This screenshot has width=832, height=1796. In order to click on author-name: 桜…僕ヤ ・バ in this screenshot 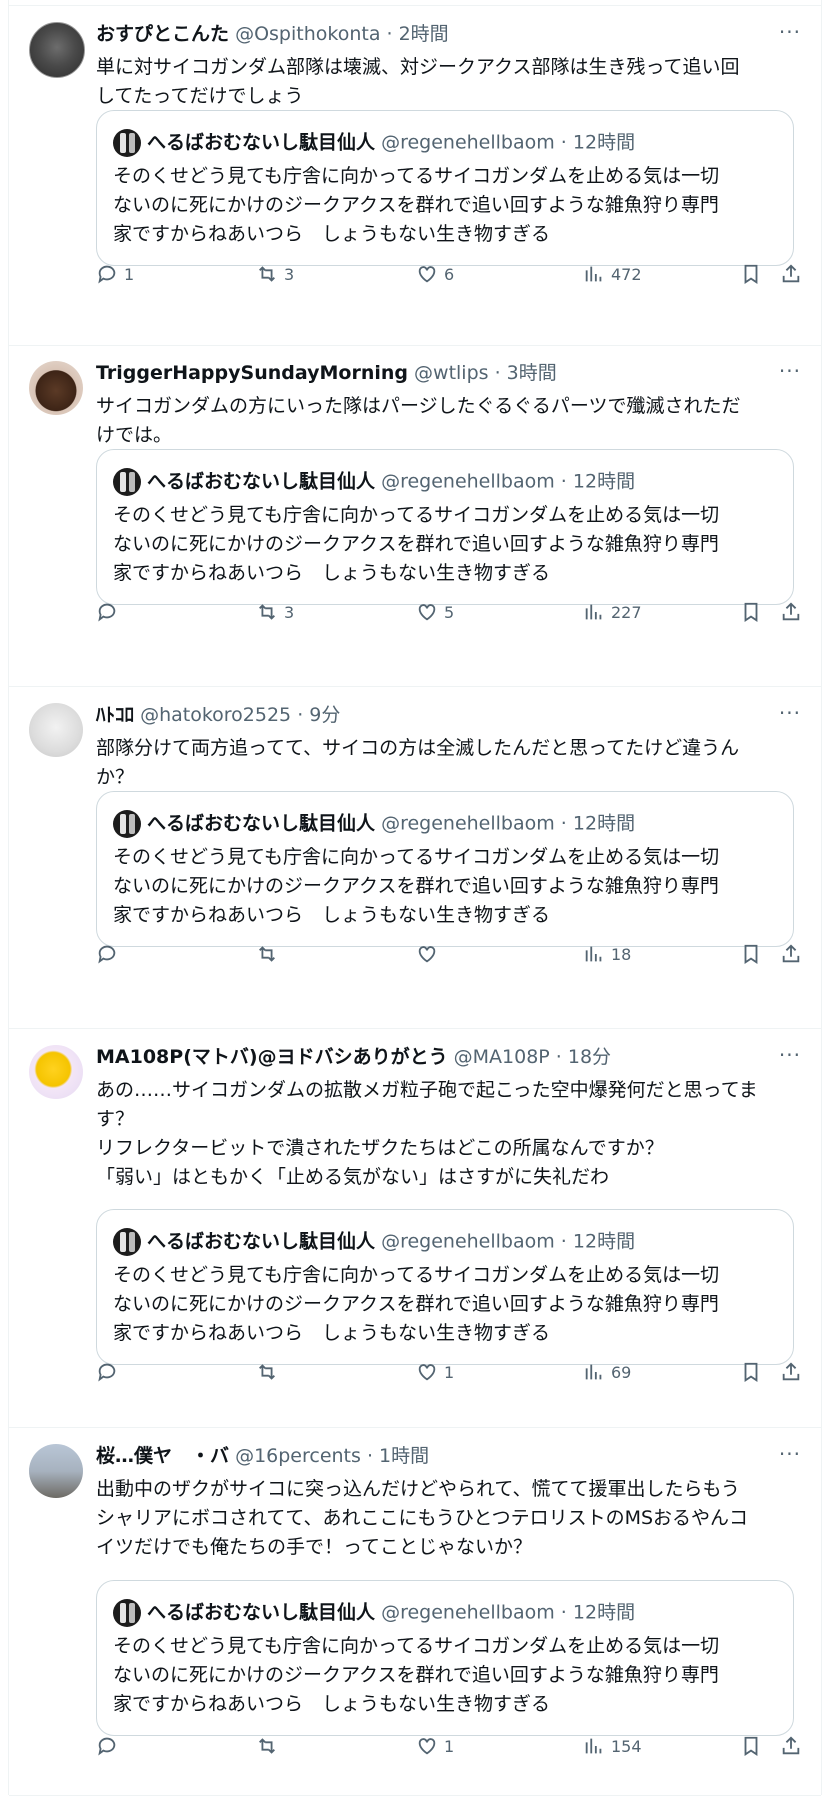, I will do `click(162, 1456)`.